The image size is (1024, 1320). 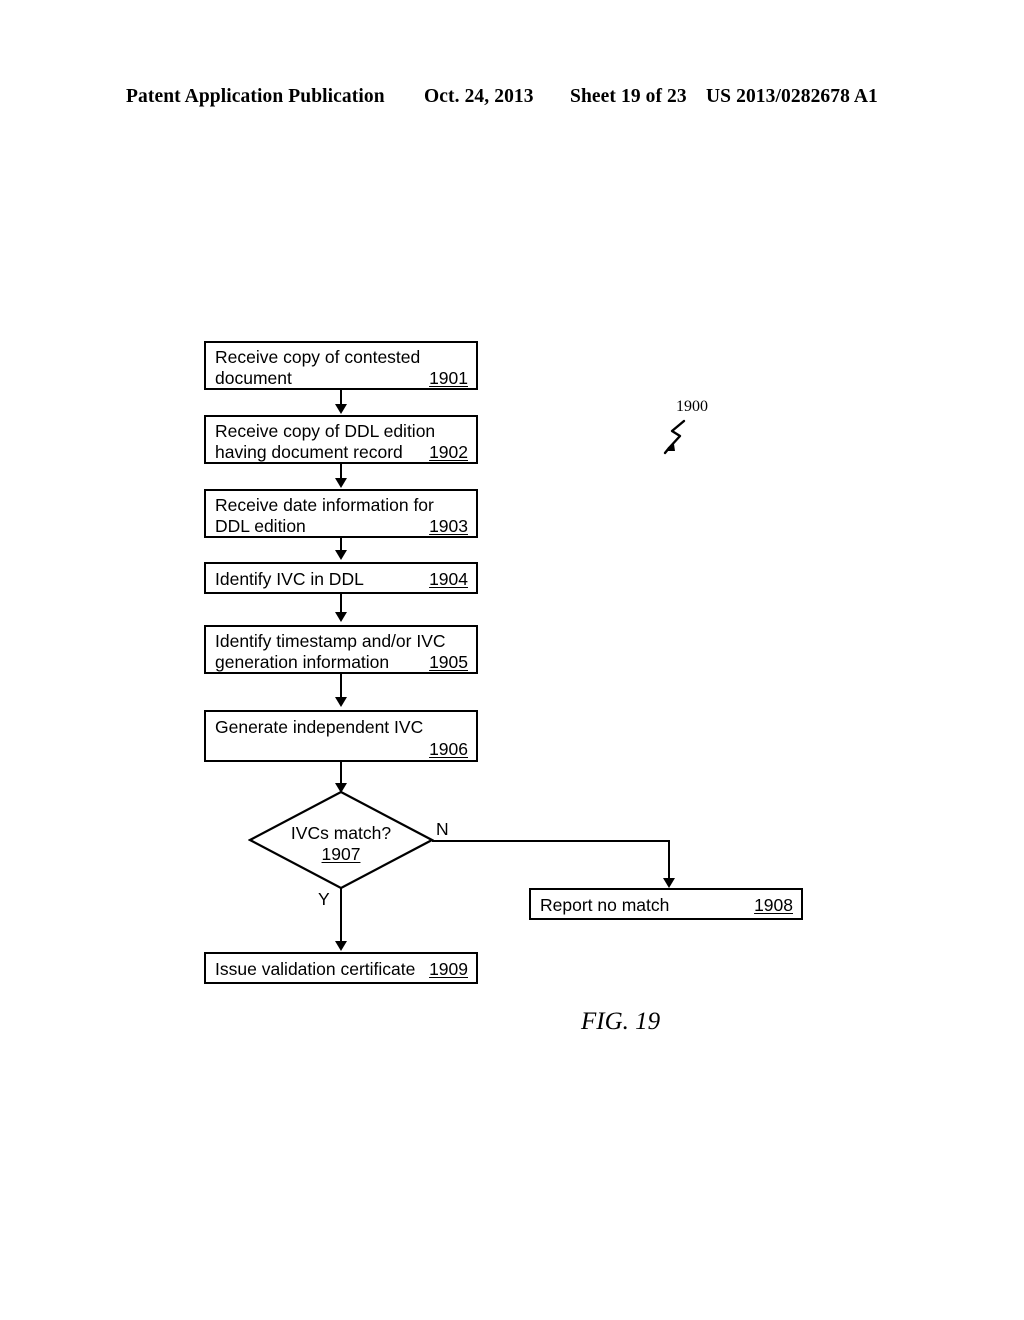 I want to click on flow-node-1901-ref: 1901, so click(x=448, y=378).